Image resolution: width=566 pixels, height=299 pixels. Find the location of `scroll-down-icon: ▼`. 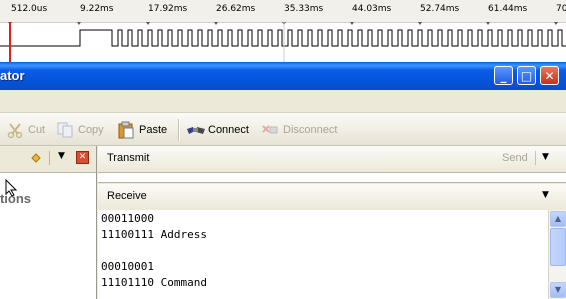

scroll-down-icon: ▼ is located at coordinates (558, 290).